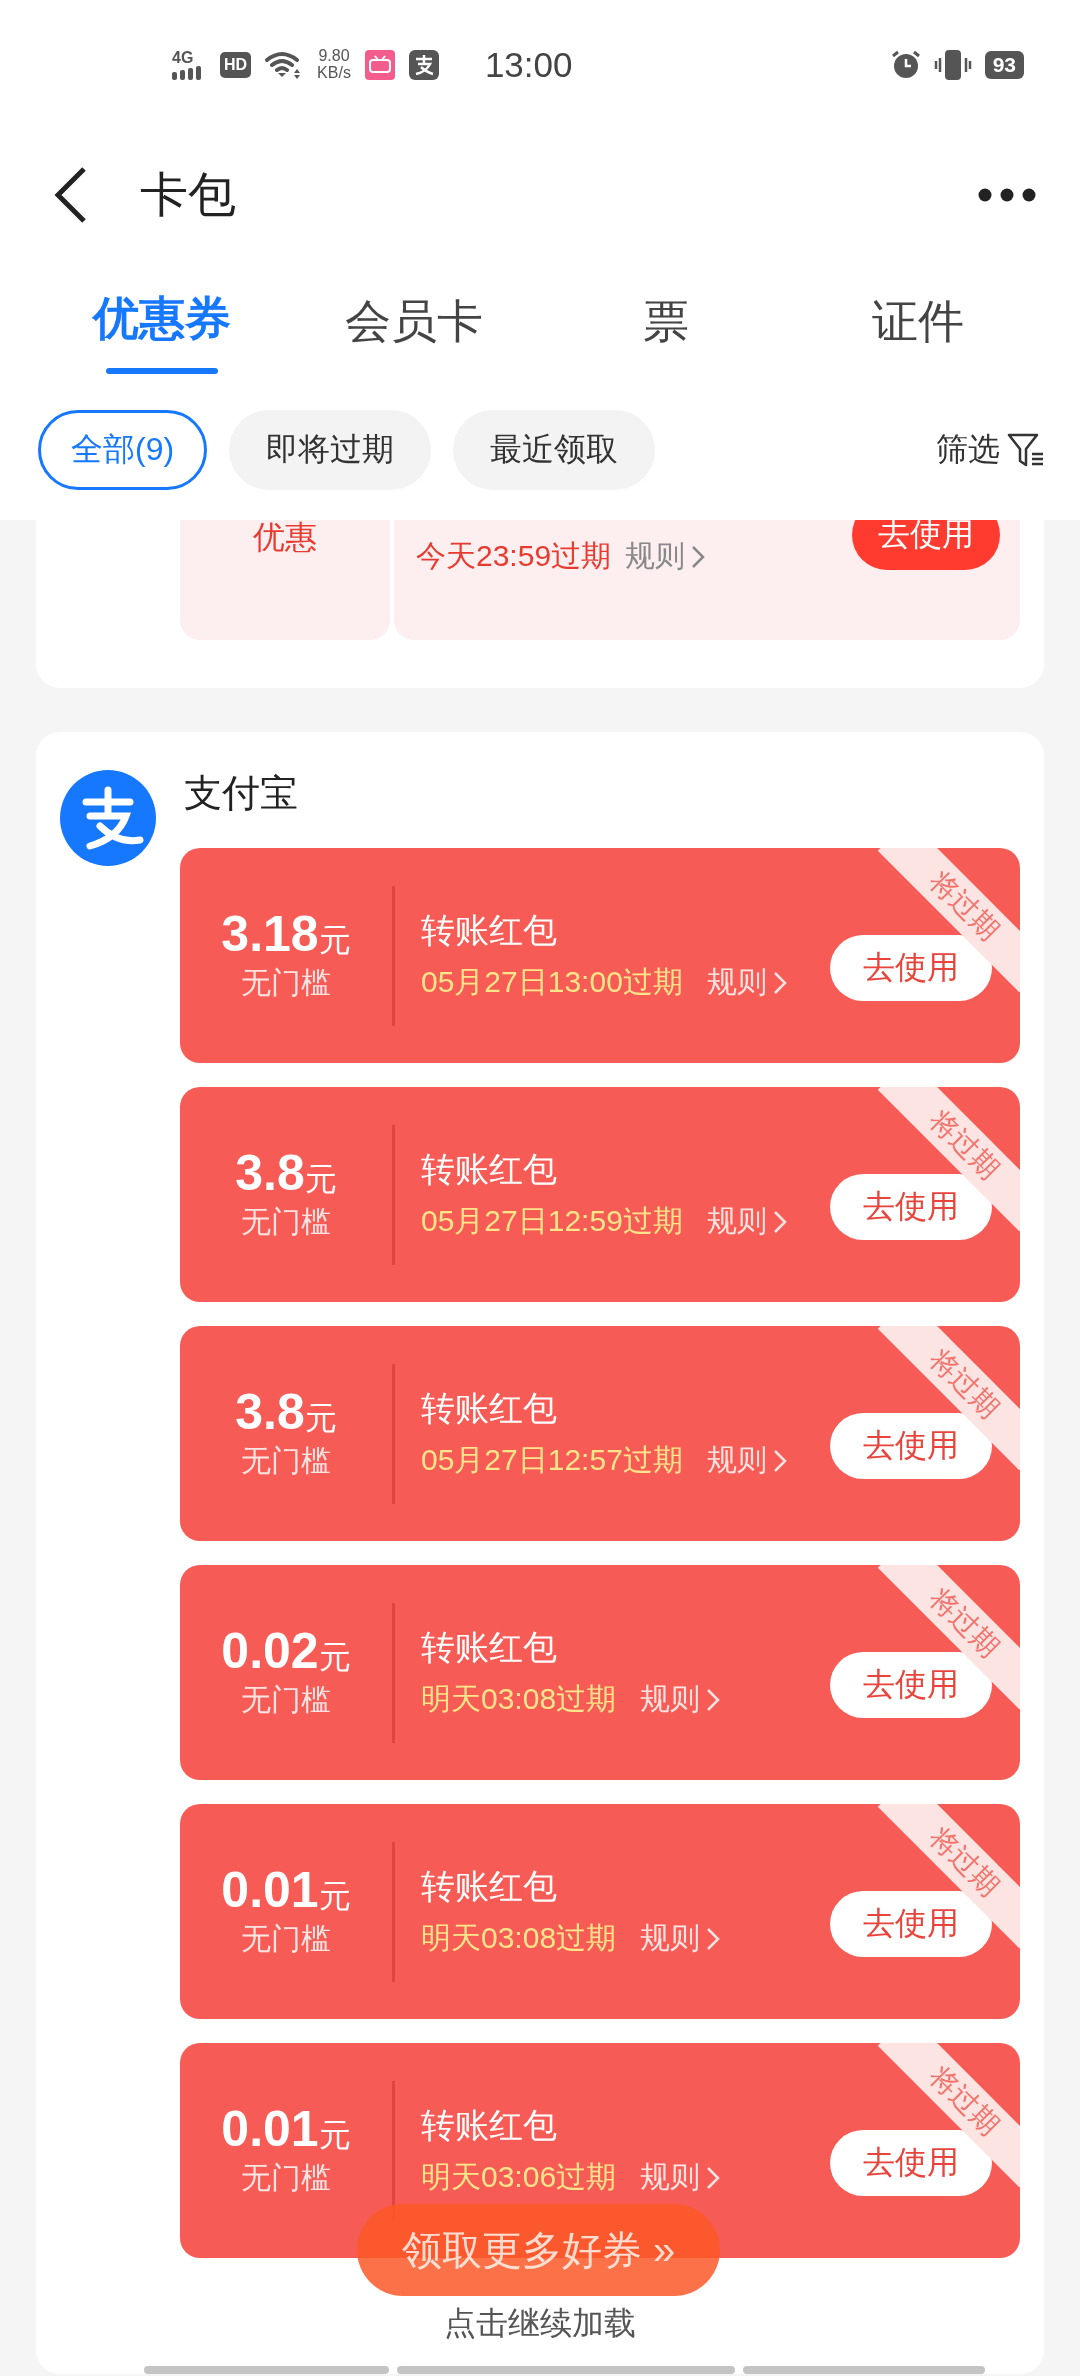  Describe the element at coordinates (414, 320) in the screenshot. I see `tab: 会员卡` at that location.